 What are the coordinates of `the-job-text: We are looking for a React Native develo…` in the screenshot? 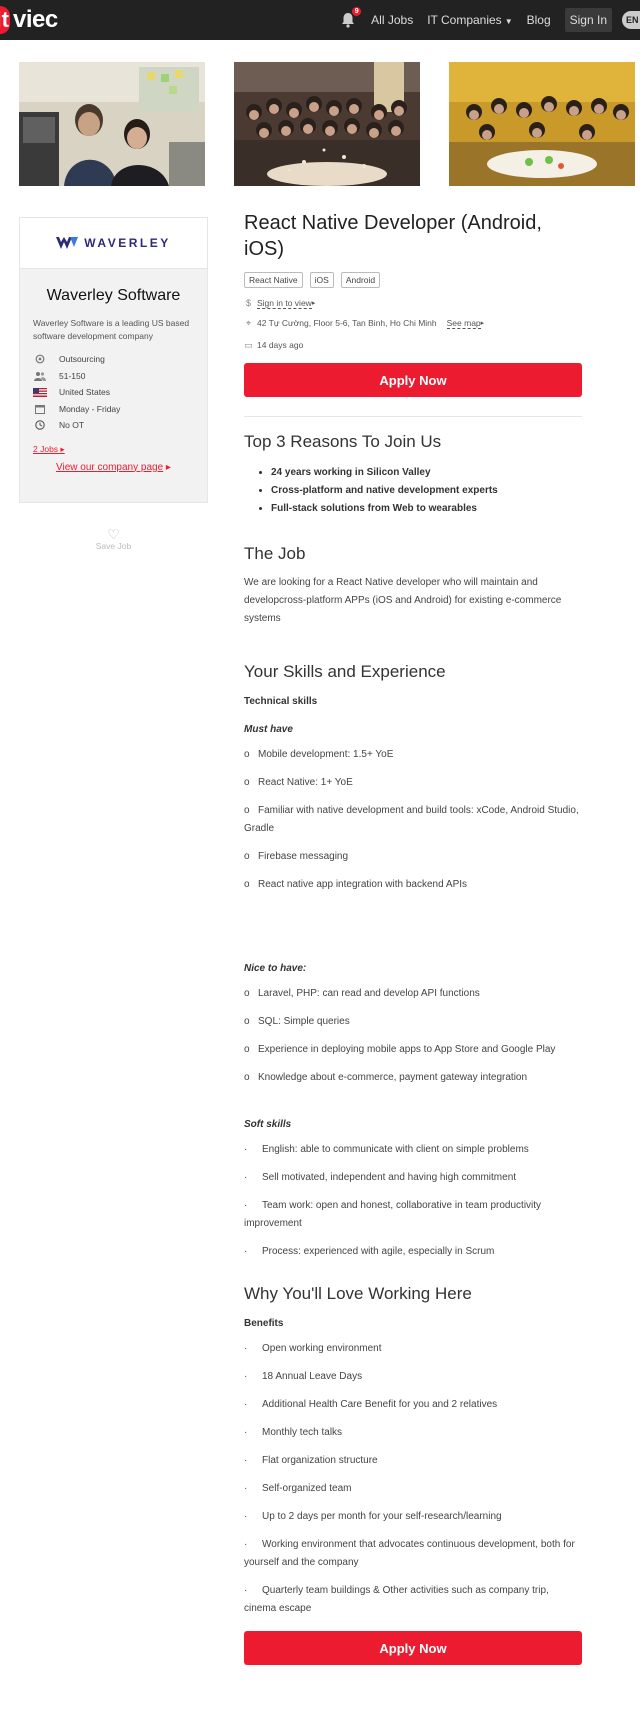 It's located at (403, 600).